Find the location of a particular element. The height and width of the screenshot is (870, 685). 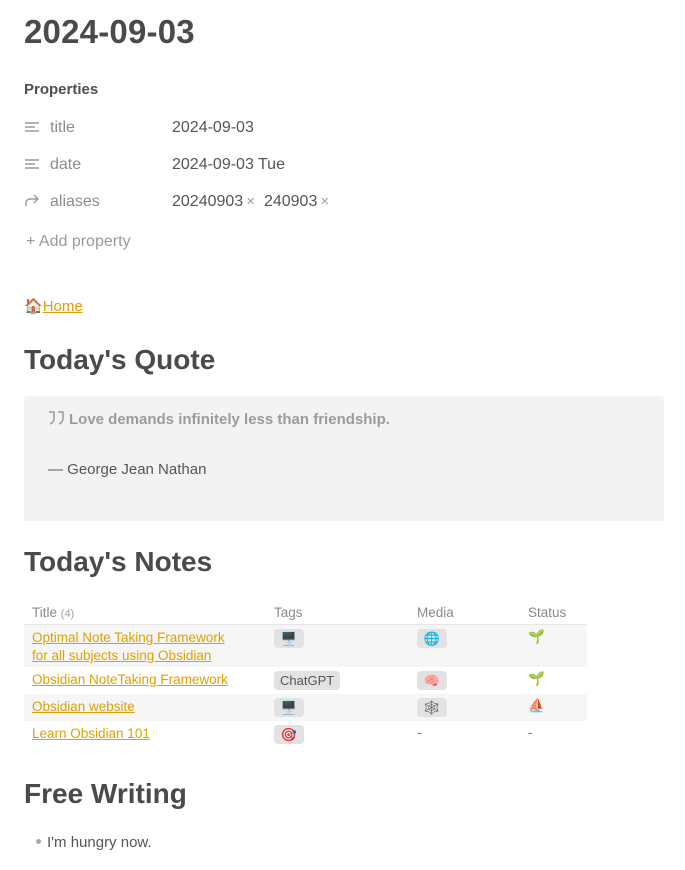

quote-author: — George Jean Nathan is located at coordinates (127, 469).